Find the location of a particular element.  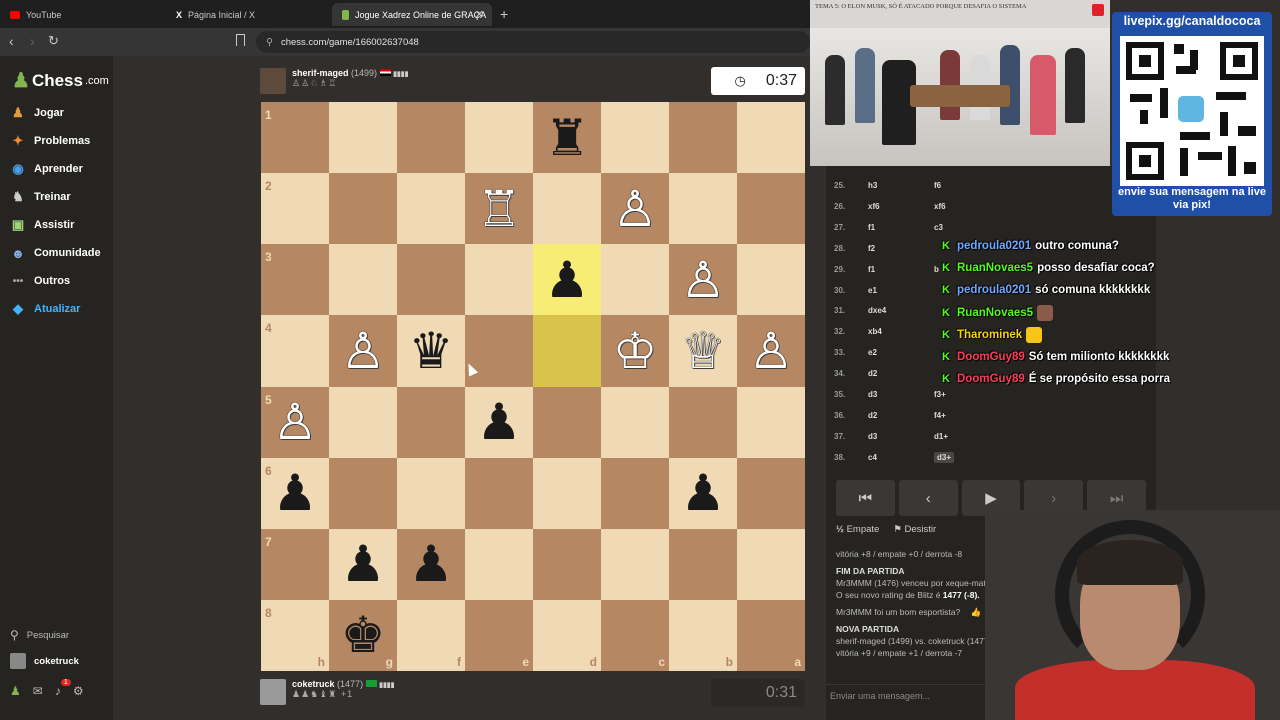

bookmark-icon is located at coordinates (240, 40).